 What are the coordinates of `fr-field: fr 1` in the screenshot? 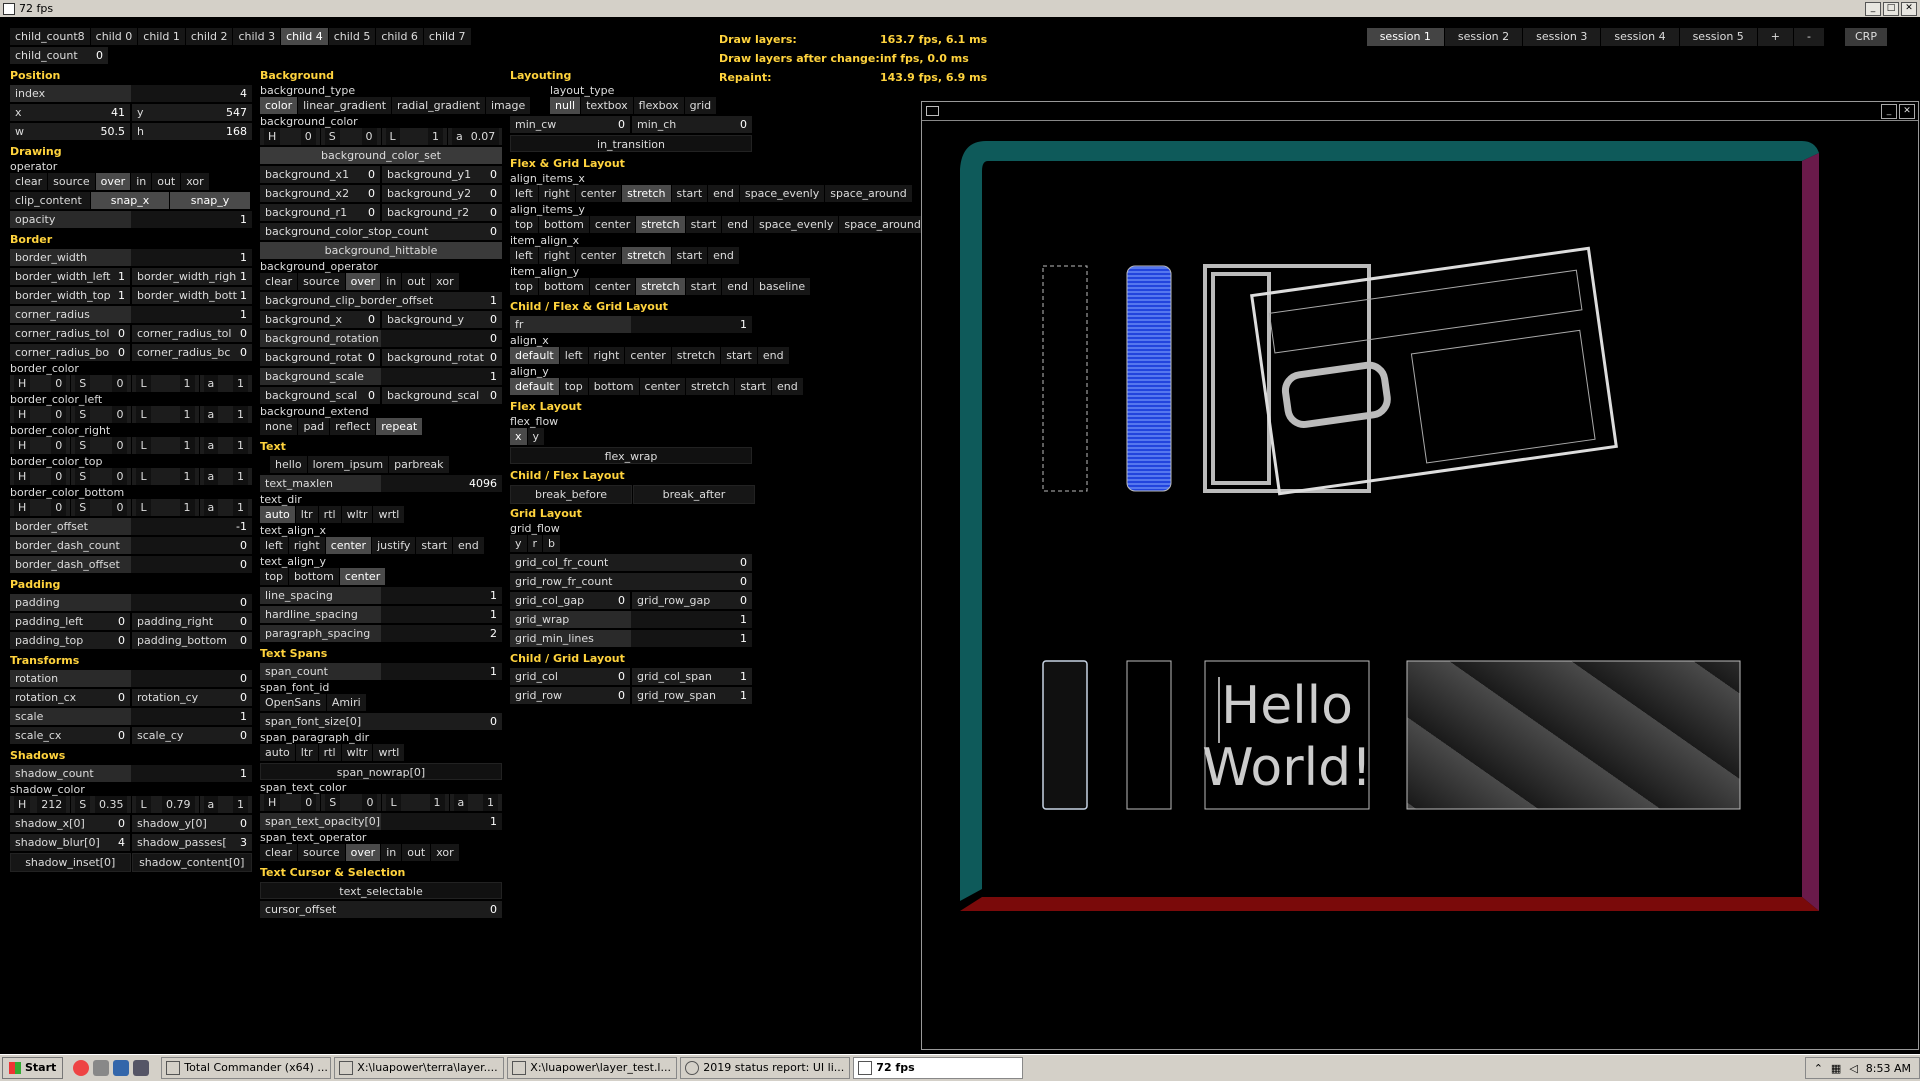 It's located at (631, 324).